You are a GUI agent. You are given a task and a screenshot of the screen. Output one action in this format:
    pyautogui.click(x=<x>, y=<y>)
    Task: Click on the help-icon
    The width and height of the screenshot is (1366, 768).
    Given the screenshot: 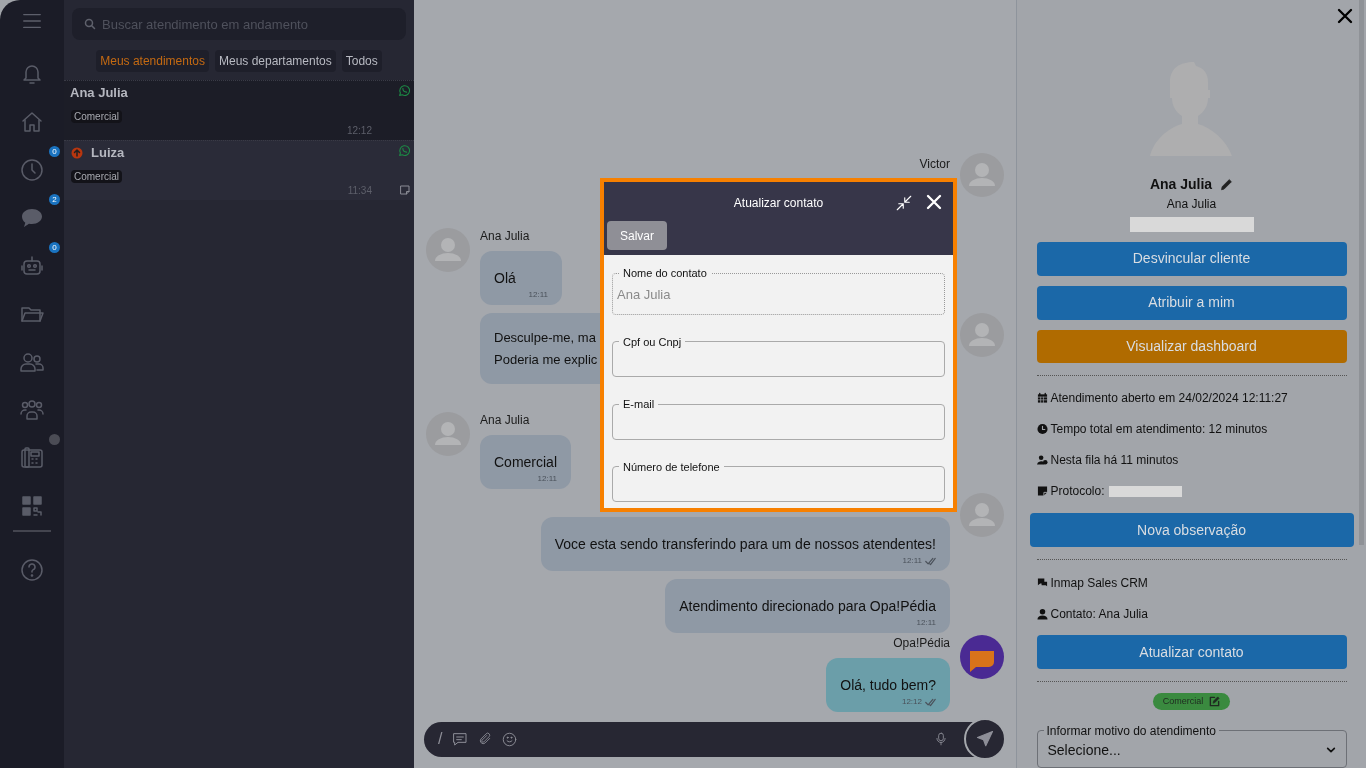 What is the action you would take?
    pyautogui.click(x=32, y=570)
    